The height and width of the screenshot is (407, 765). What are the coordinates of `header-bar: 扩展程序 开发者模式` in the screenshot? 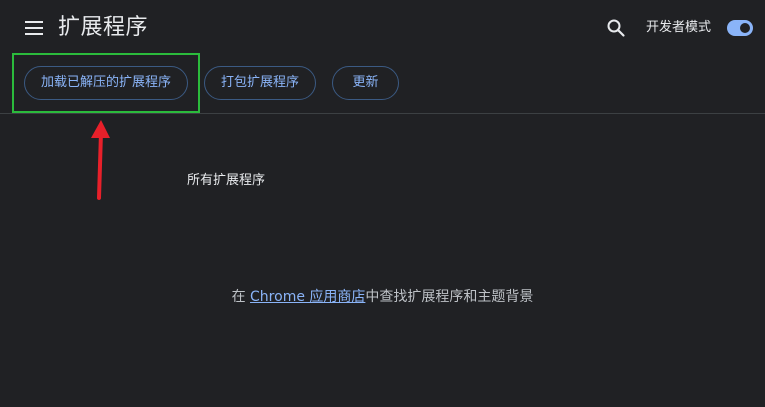 It's located at (382, 28).